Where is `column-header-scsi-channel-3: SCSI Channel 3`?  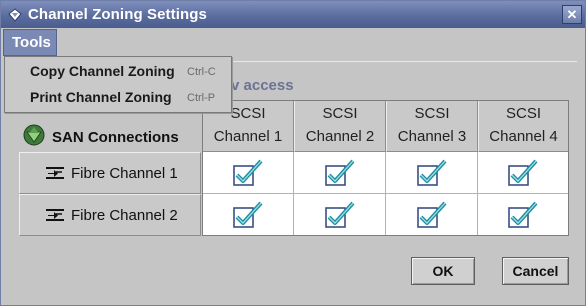
column-header-scsi-channel-3: SCSI Channel 3 is located at coordinates (432, 126).